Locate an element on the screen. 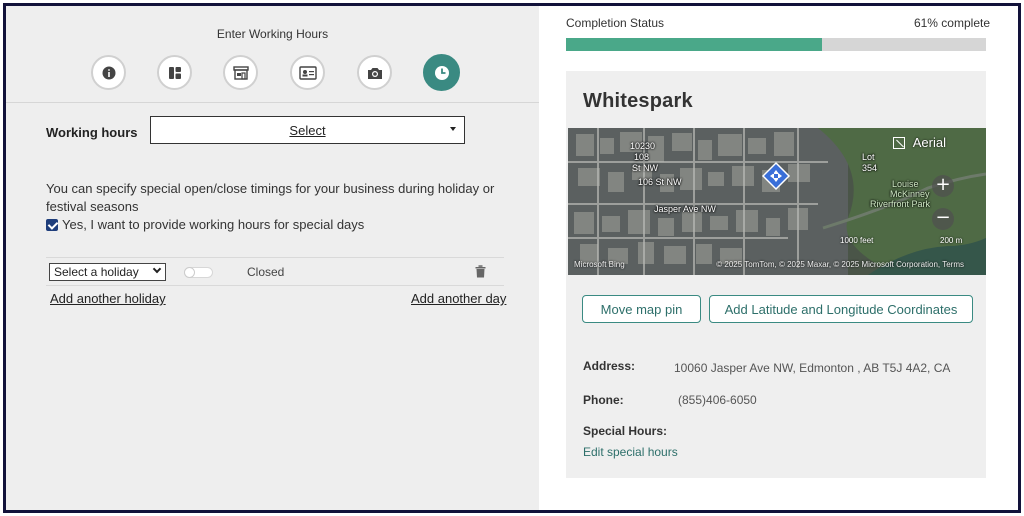 This screenshot has width=1024, height=516. holiday-row: Select a holiday Closed is located at coordinates (275, 271).